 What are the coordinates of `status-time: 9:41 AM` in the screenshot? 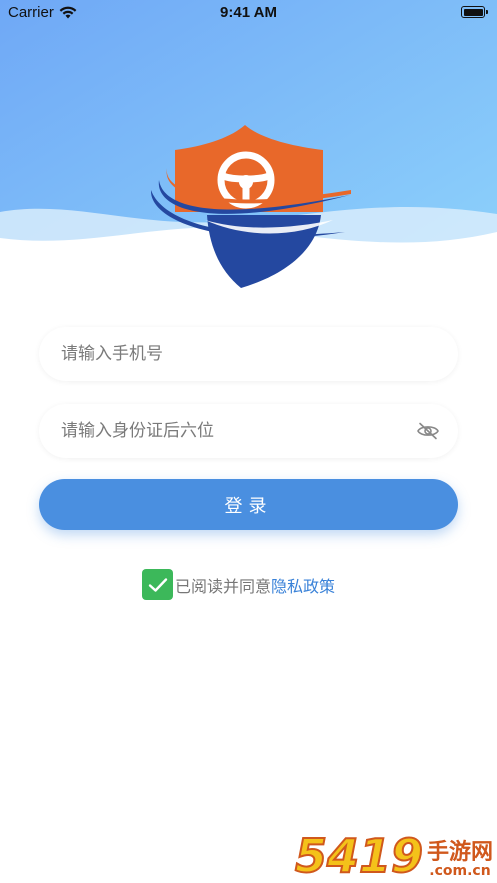 It's located at (248, 12).